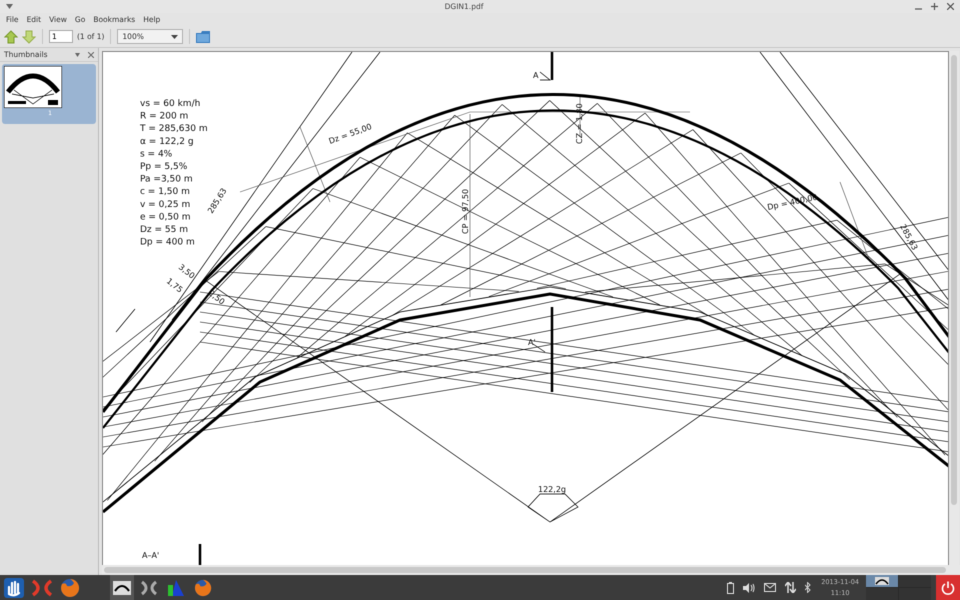  I want to click on parameter-text: v = 0,25 m, so click(165, 205).